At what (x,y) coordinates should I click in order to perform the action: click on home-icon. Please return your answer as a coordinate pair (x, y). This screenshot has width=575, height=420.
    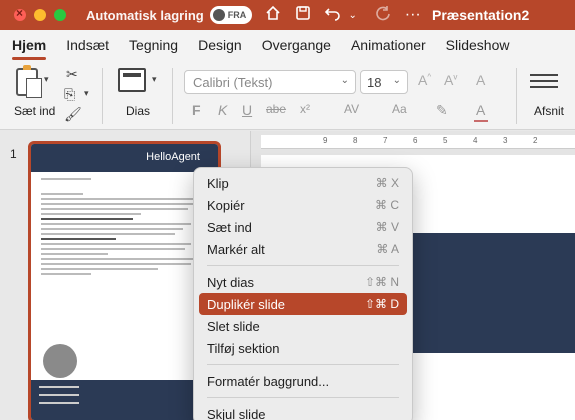
    Looking at the image, I should click on (273, 15).